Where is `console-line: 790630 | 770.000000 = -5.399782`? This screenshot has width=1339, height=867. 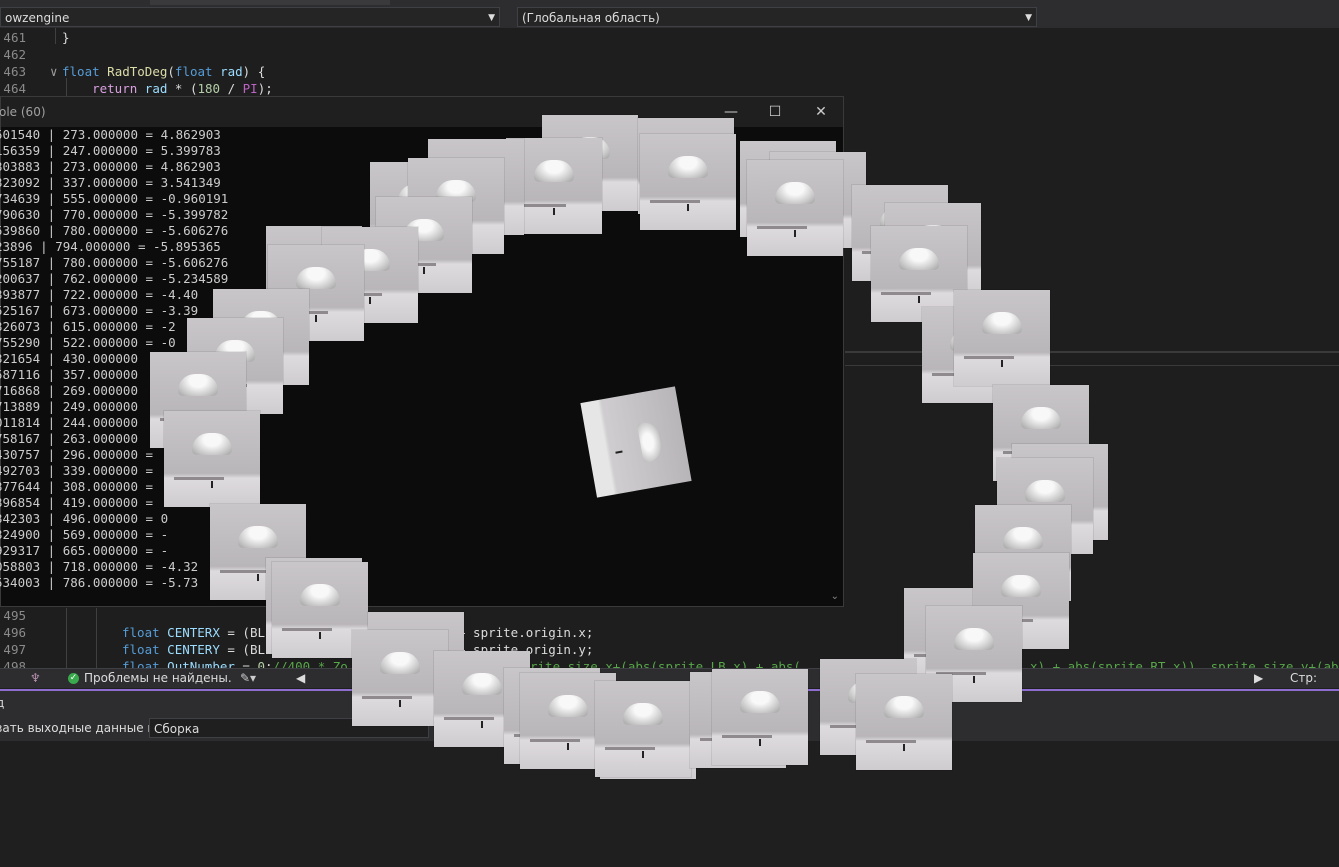 console-line: 790630 | 770.000000 = -5.399782 is located at coordinates (114, 214).